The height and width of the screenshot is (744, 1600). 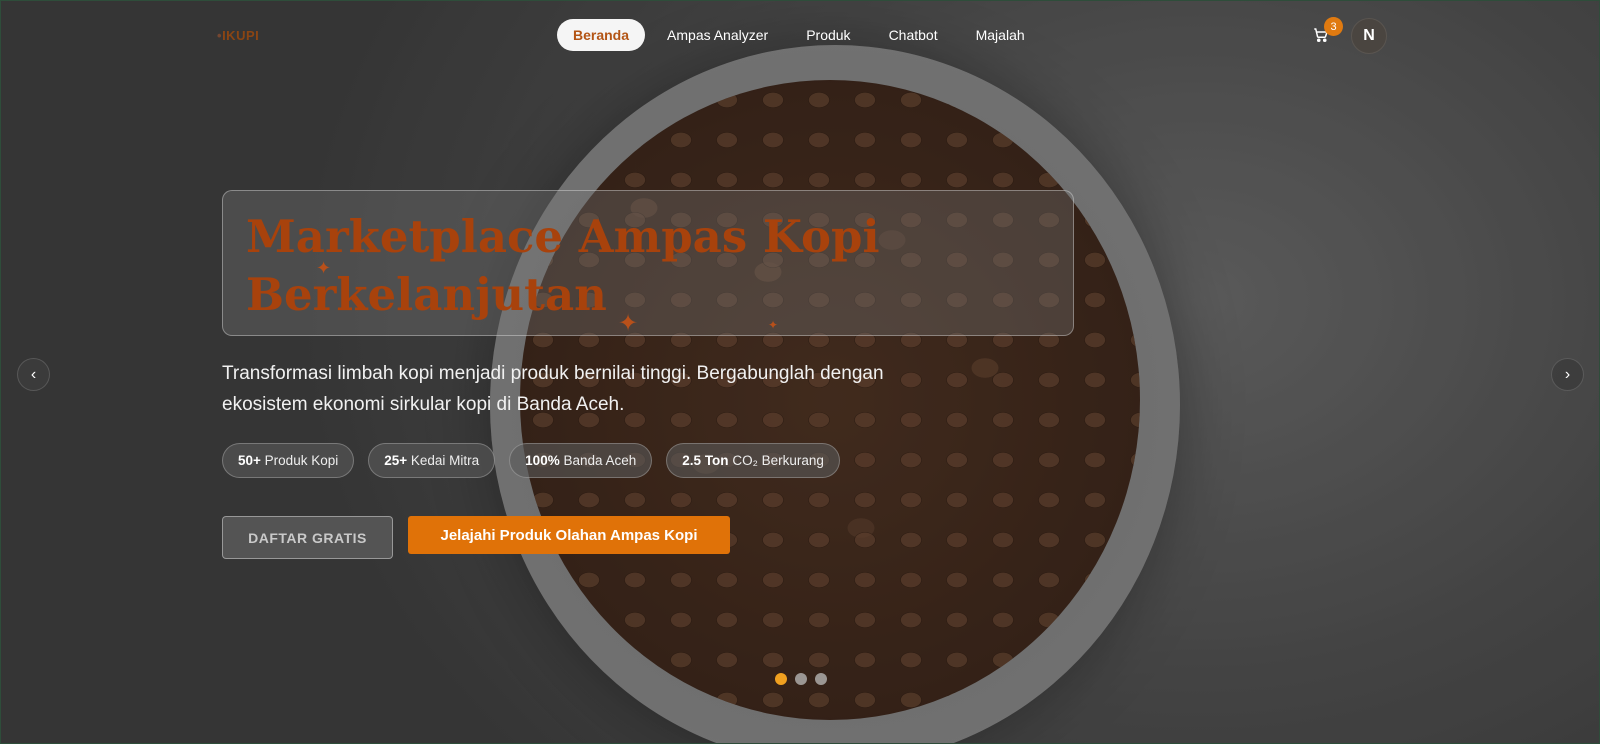 What do you see at coordinates (569, 535) in the screenshot?
I see `explore-products-button: Jelajahi Produk Olahan Ampas Kopi` at bounding box center [569, 535].